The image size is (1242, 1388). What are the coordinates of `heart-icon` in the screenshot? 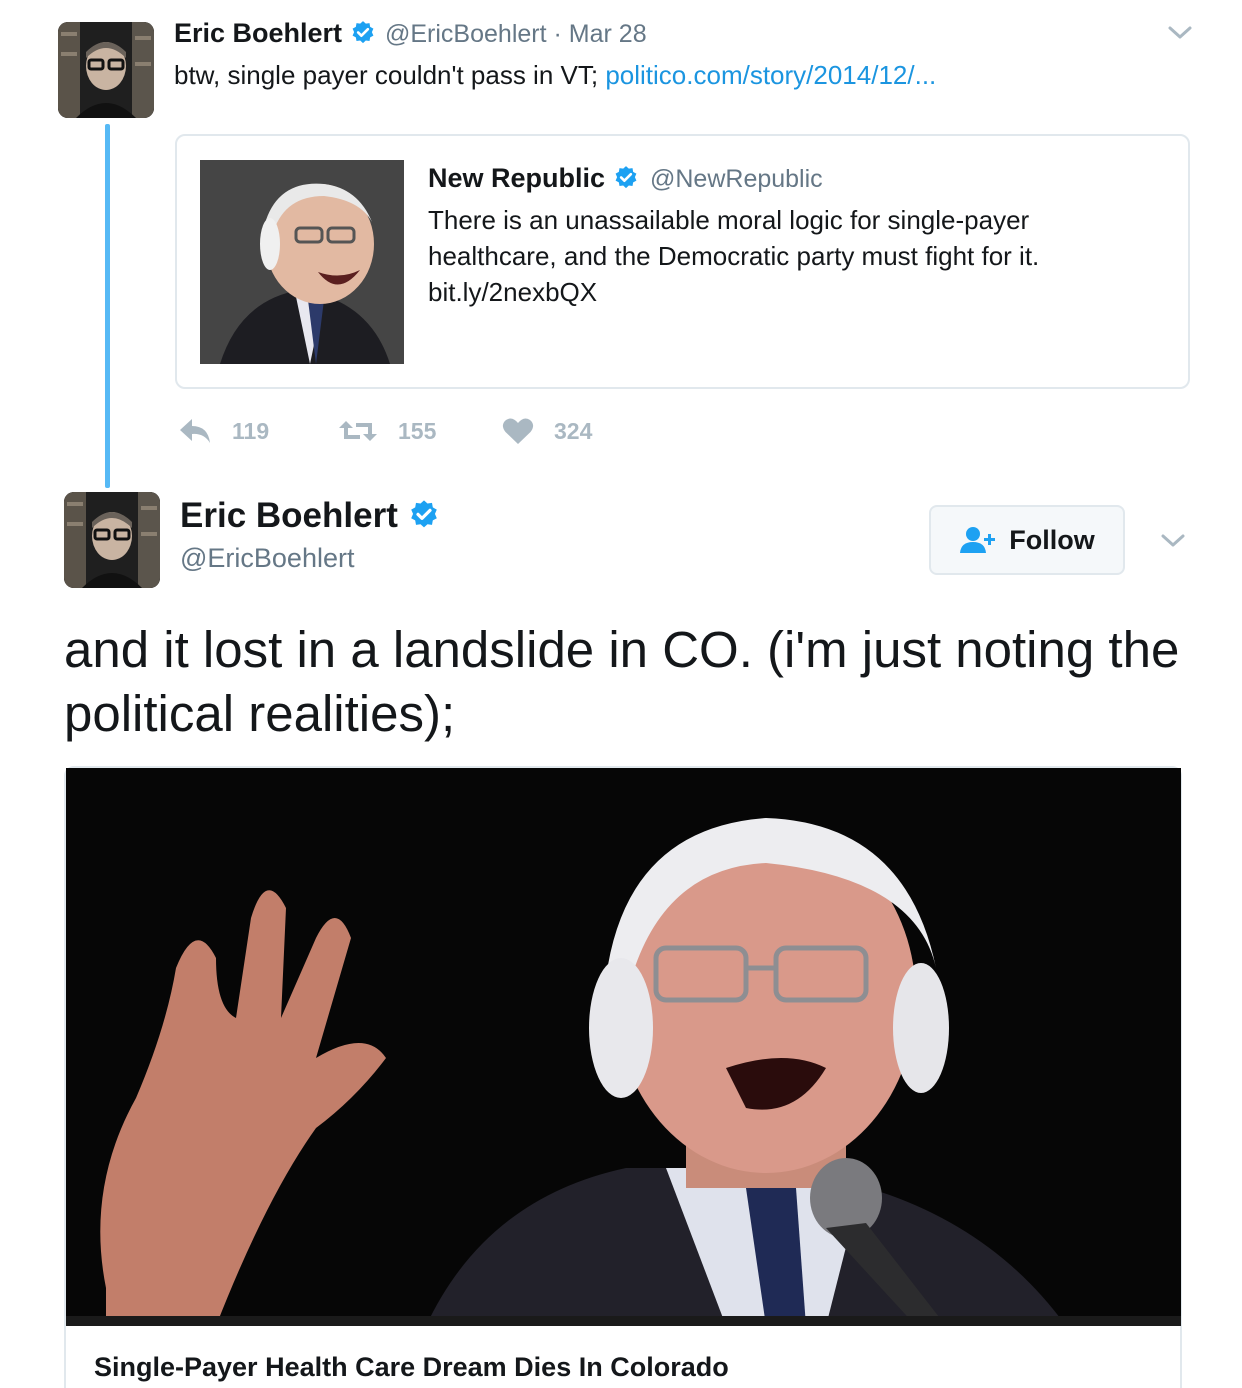 It's located at (518, 431).